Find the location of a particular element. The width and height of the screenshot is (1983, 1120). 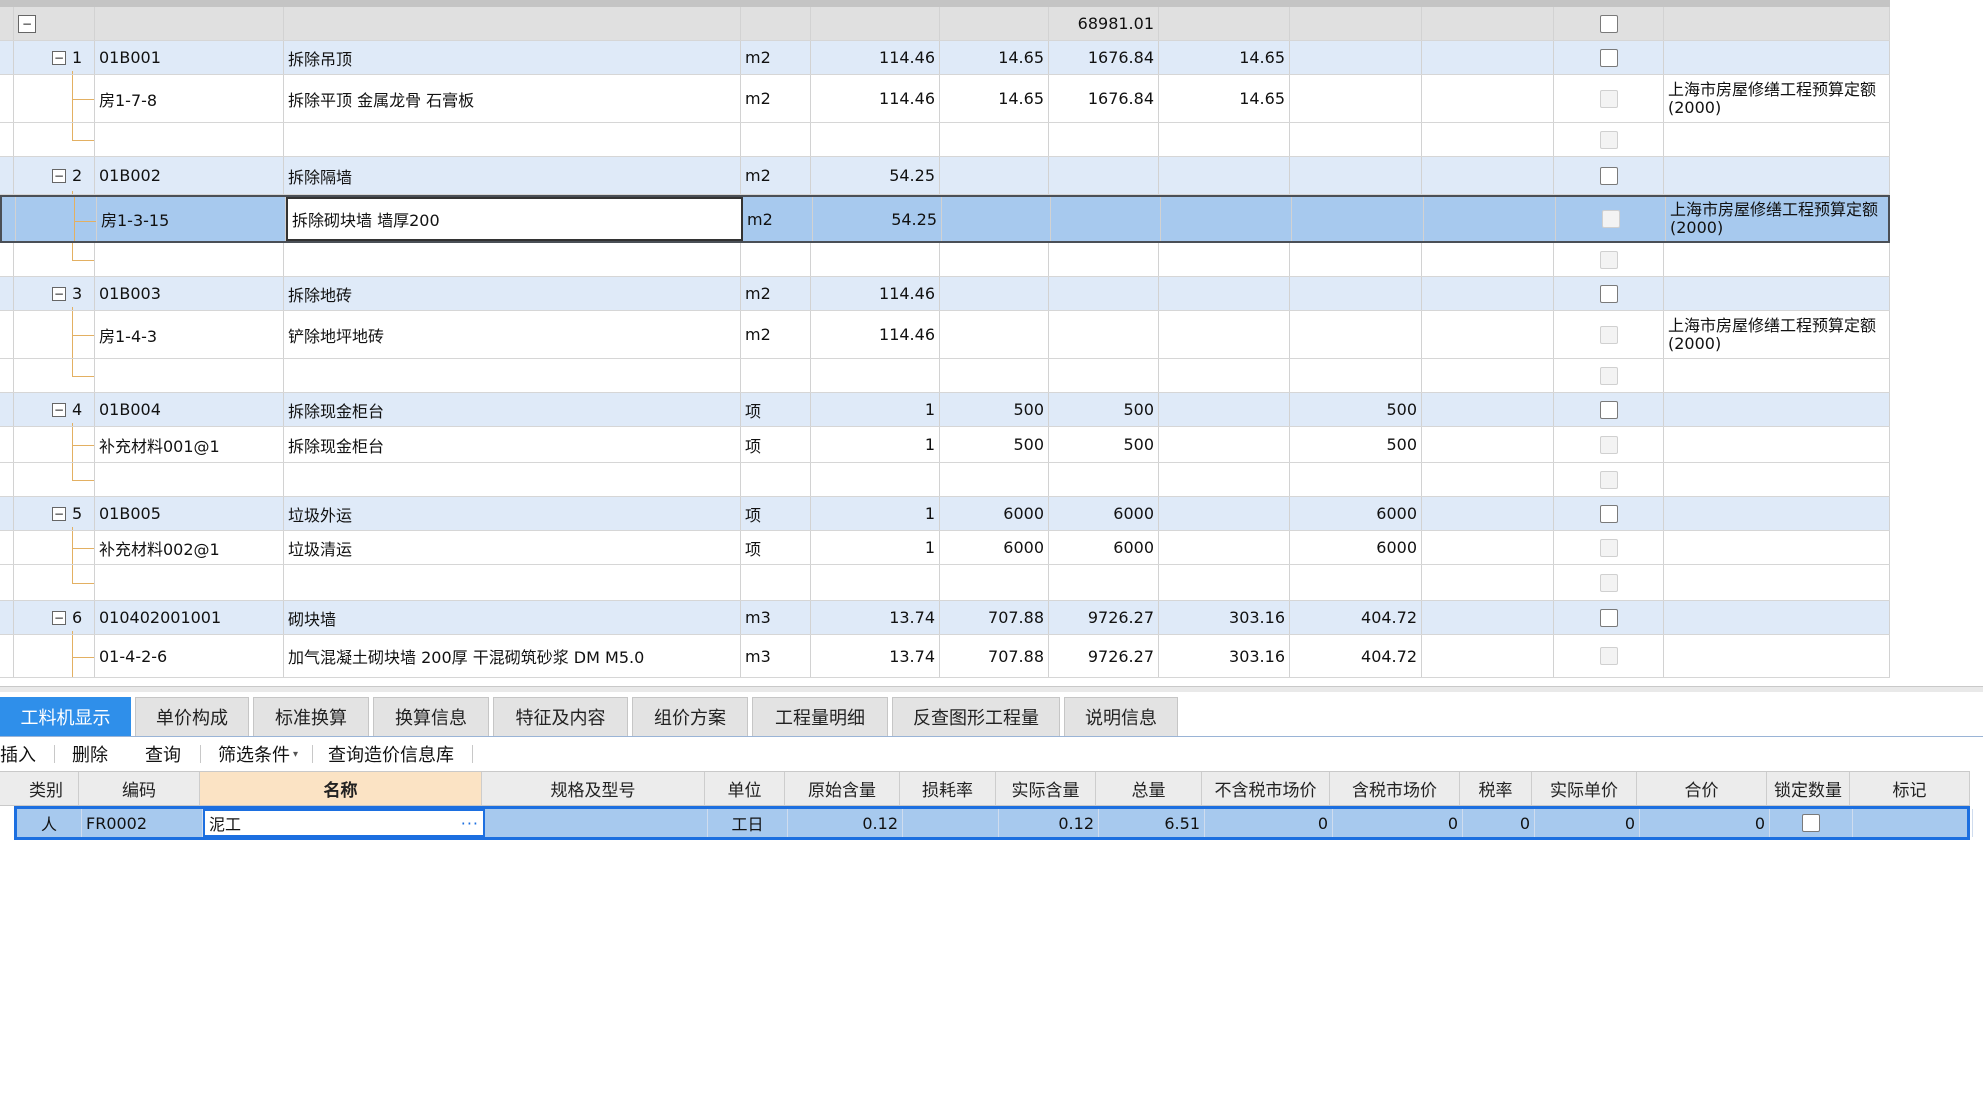

cell-seq: −4 is located at coordinates (54, 409).